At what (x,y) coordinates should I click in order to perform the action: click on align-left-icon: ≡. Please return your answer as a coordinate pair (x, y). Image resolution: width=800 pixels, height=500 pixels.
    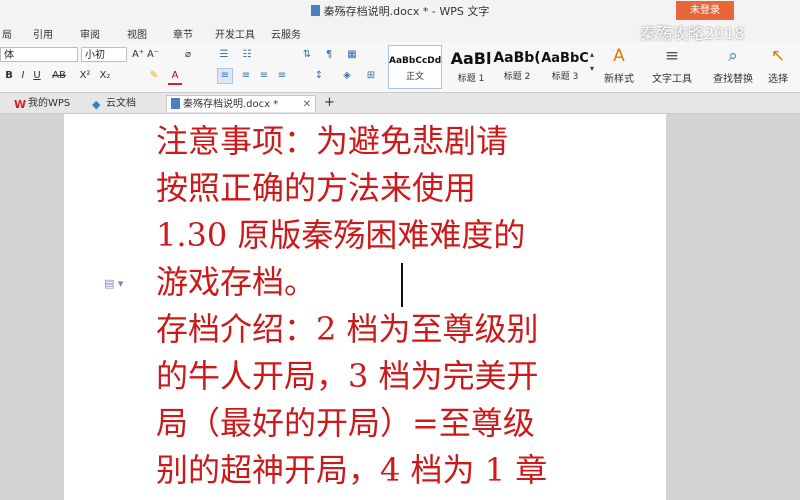
    Looking at the image, I should click on (225, 76).